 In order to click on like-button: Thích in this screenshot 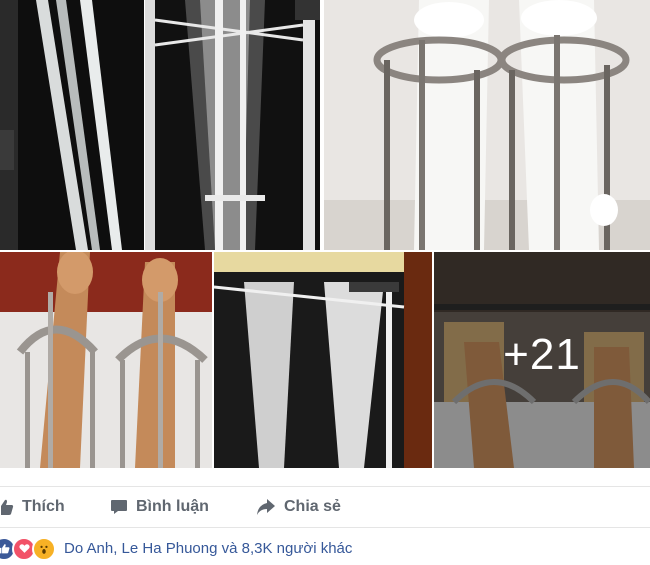, I will do `click(32, 507)`.